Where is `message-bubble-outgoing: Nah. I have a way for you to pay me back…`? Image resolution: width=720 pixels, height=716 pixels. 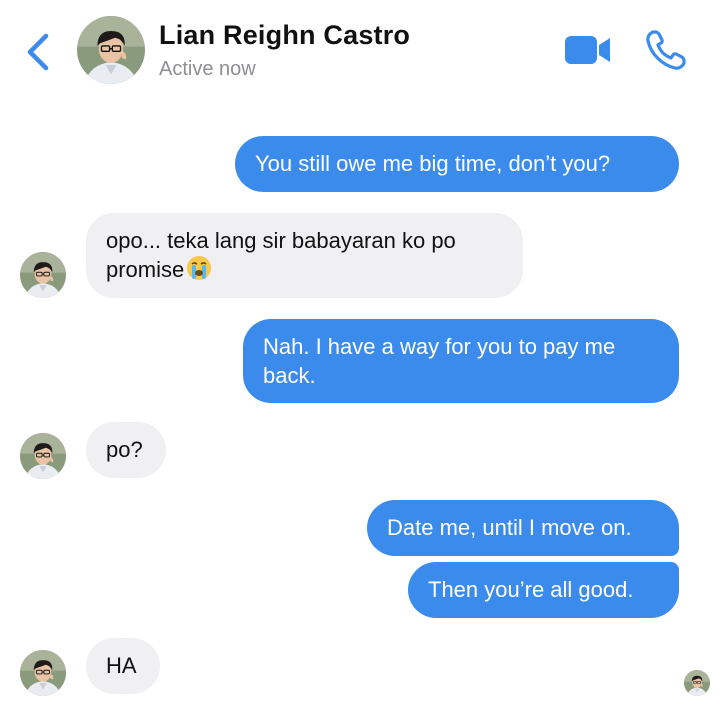
message-bubble-outgoing: Nah. I have a way for you to pay me back… is located at coordinates (461, 361).